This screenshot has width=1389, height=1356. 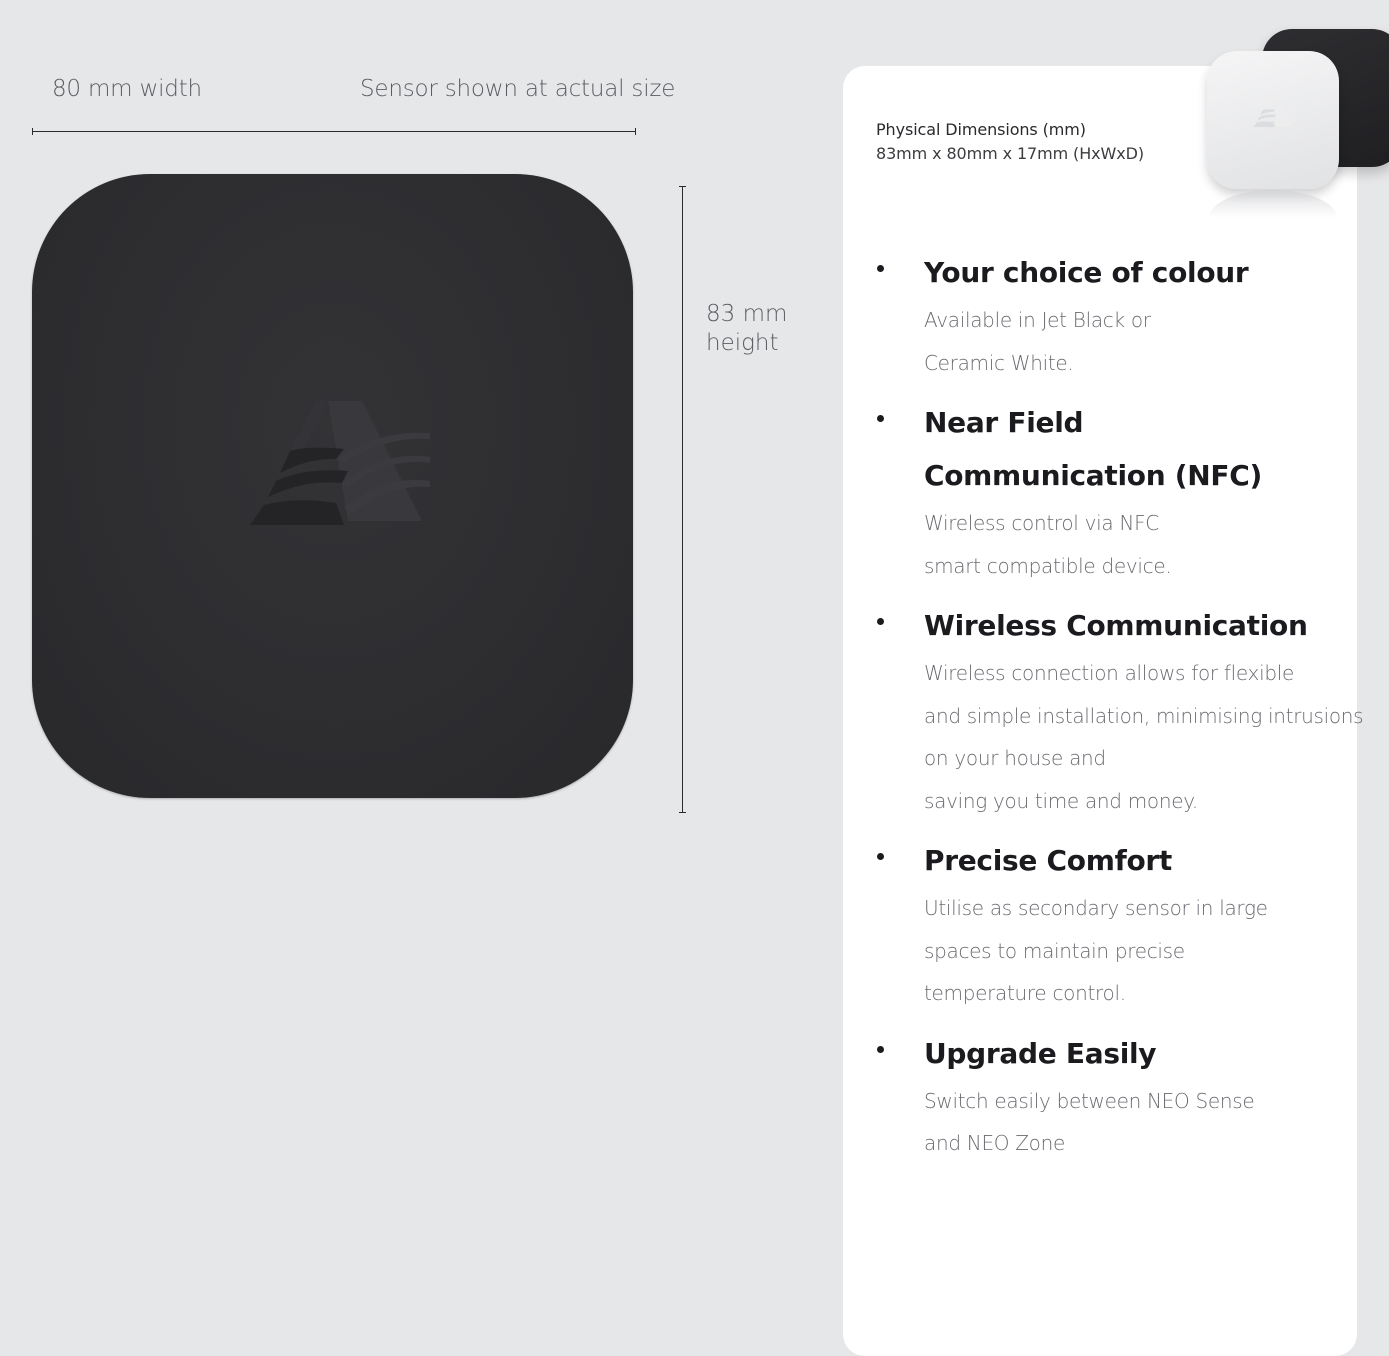 What do you see at coordinates (1096, 908) in the screenshot?
I see `feature-description-line: Utilise as secondary sensor in large` at bounding box center [1096, 908].